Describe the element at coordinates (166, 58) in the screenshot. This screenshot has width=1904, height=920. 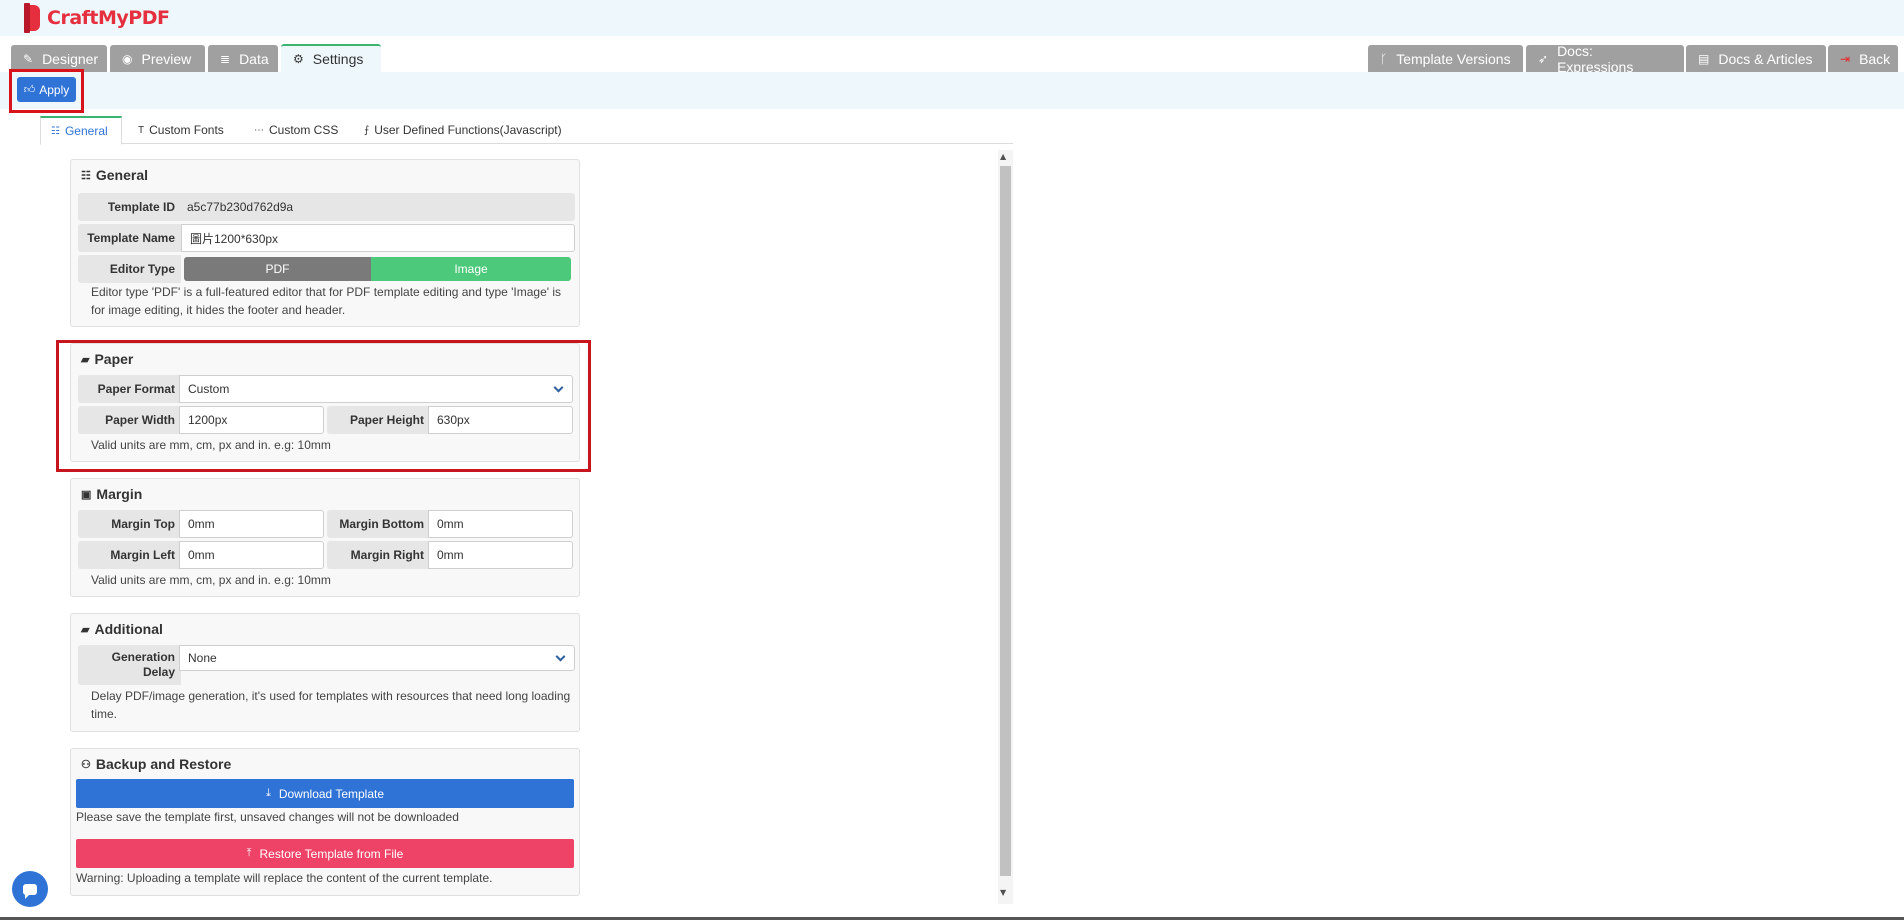
I see `tab-label: Preview` at that location.